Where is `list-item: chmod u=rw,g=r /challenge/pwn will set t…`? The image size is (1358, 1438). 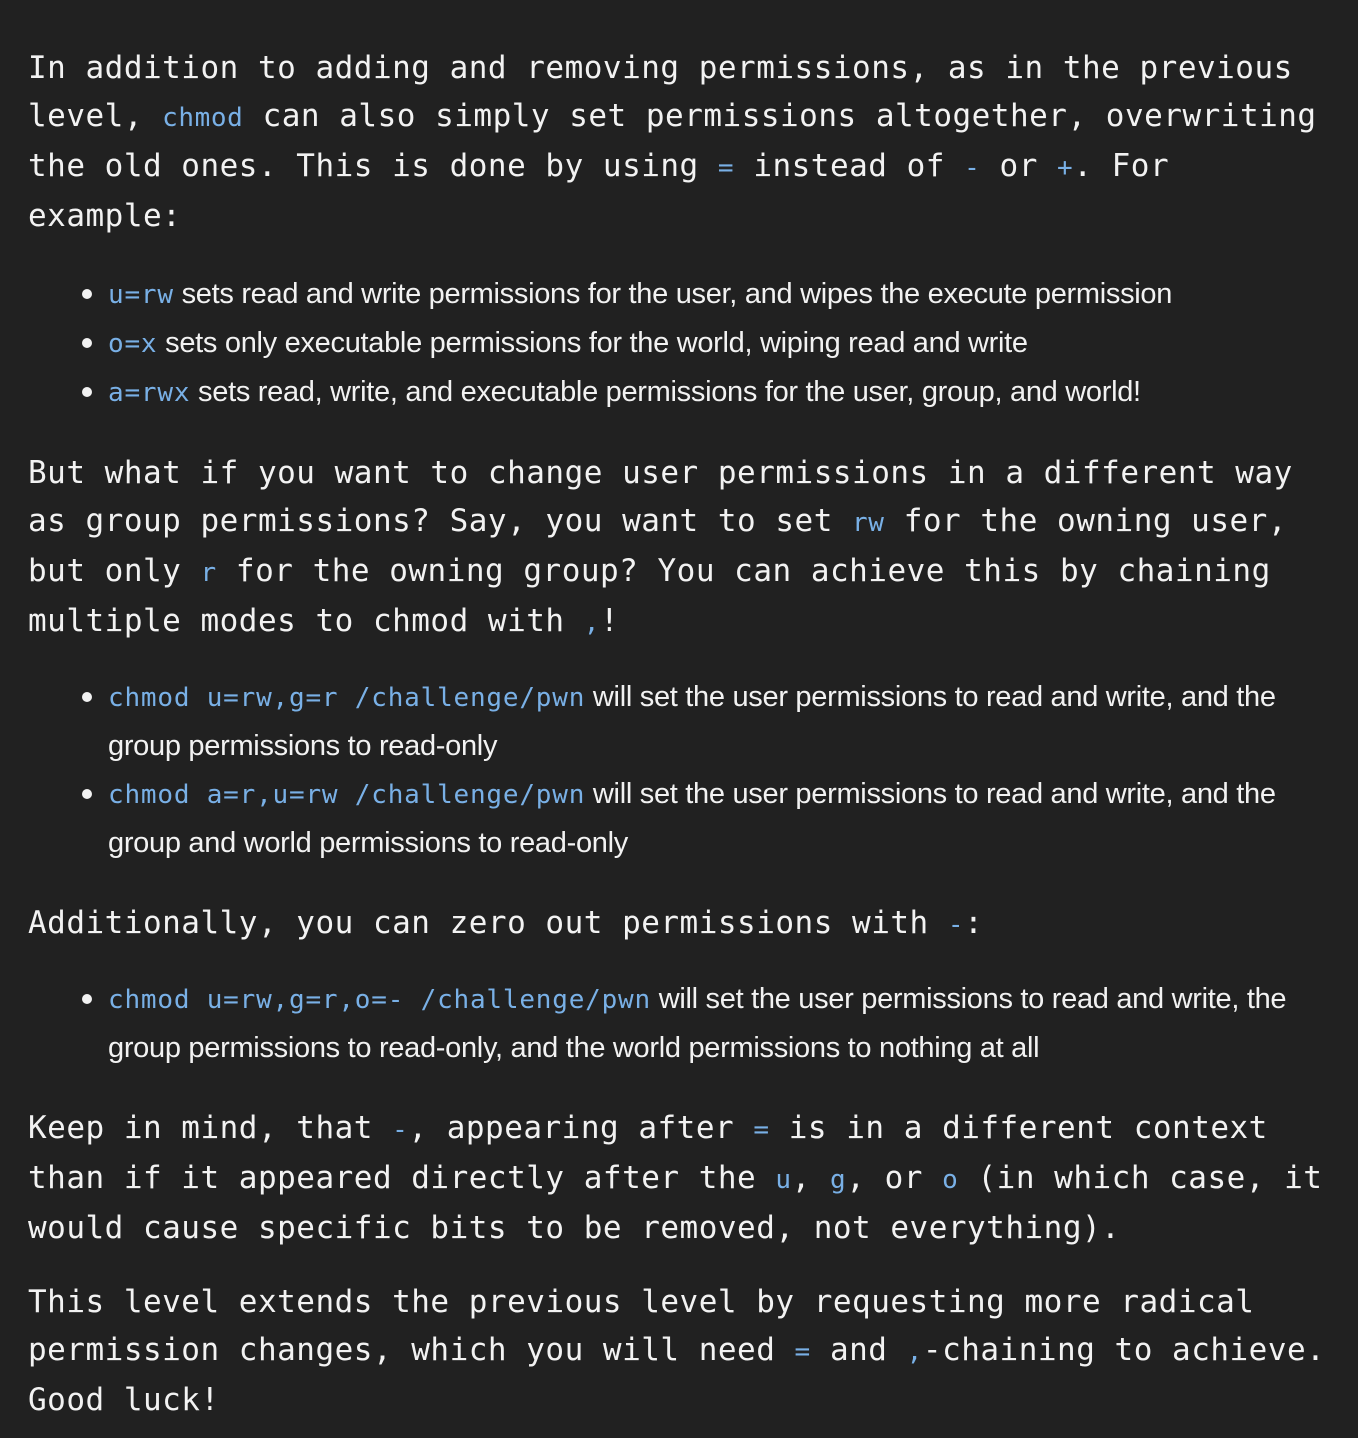 list-item: chmod u=rw,g=r /challenge/pwn will set t… is located at coordinates (706, 721).